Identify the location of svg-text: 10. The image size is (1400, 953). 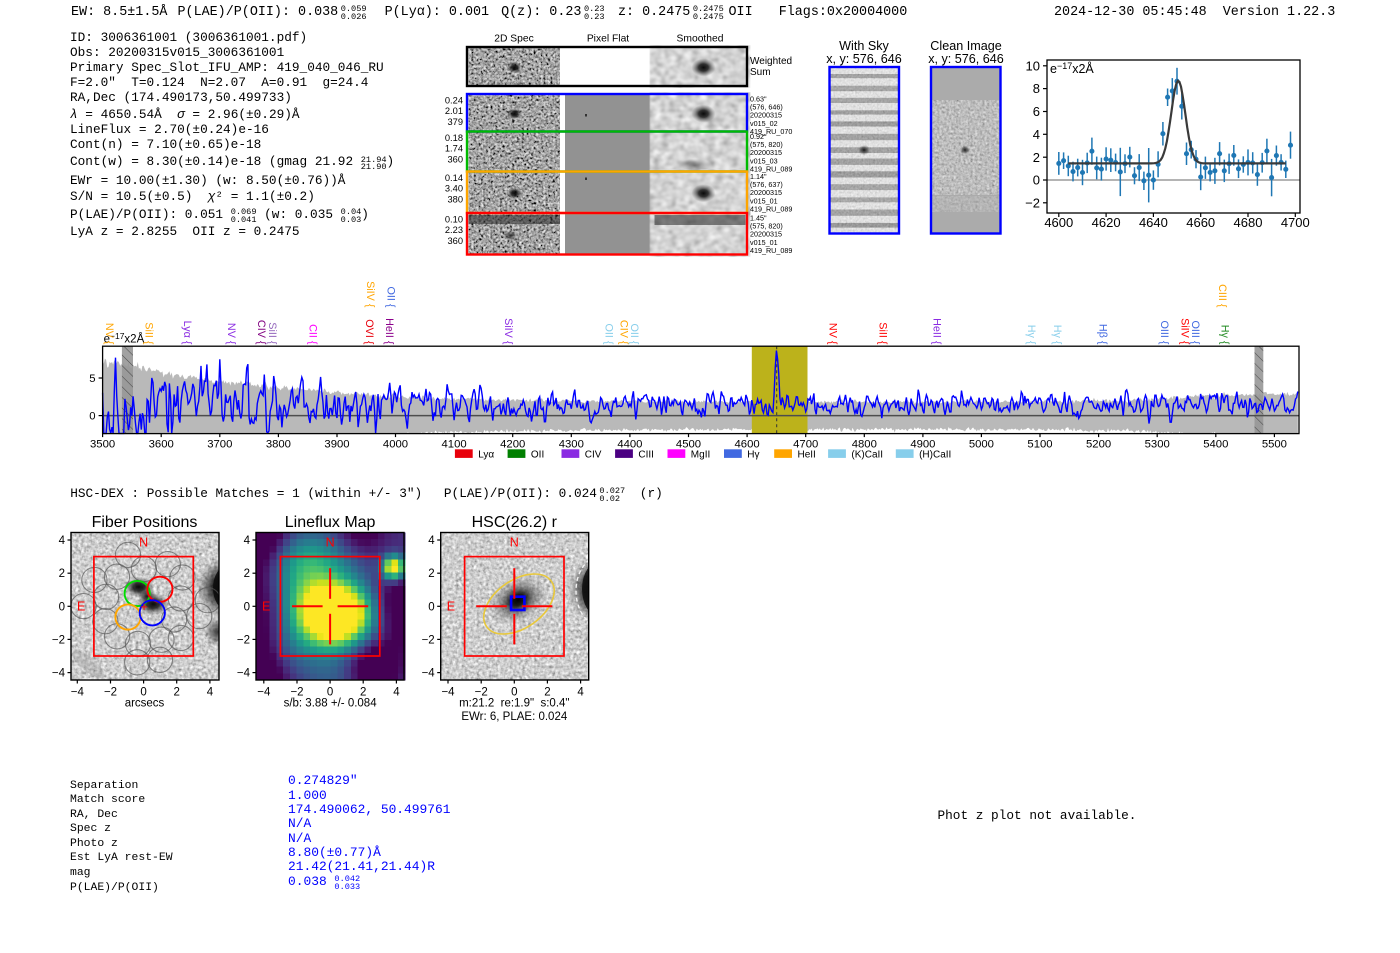
(1033, 65).